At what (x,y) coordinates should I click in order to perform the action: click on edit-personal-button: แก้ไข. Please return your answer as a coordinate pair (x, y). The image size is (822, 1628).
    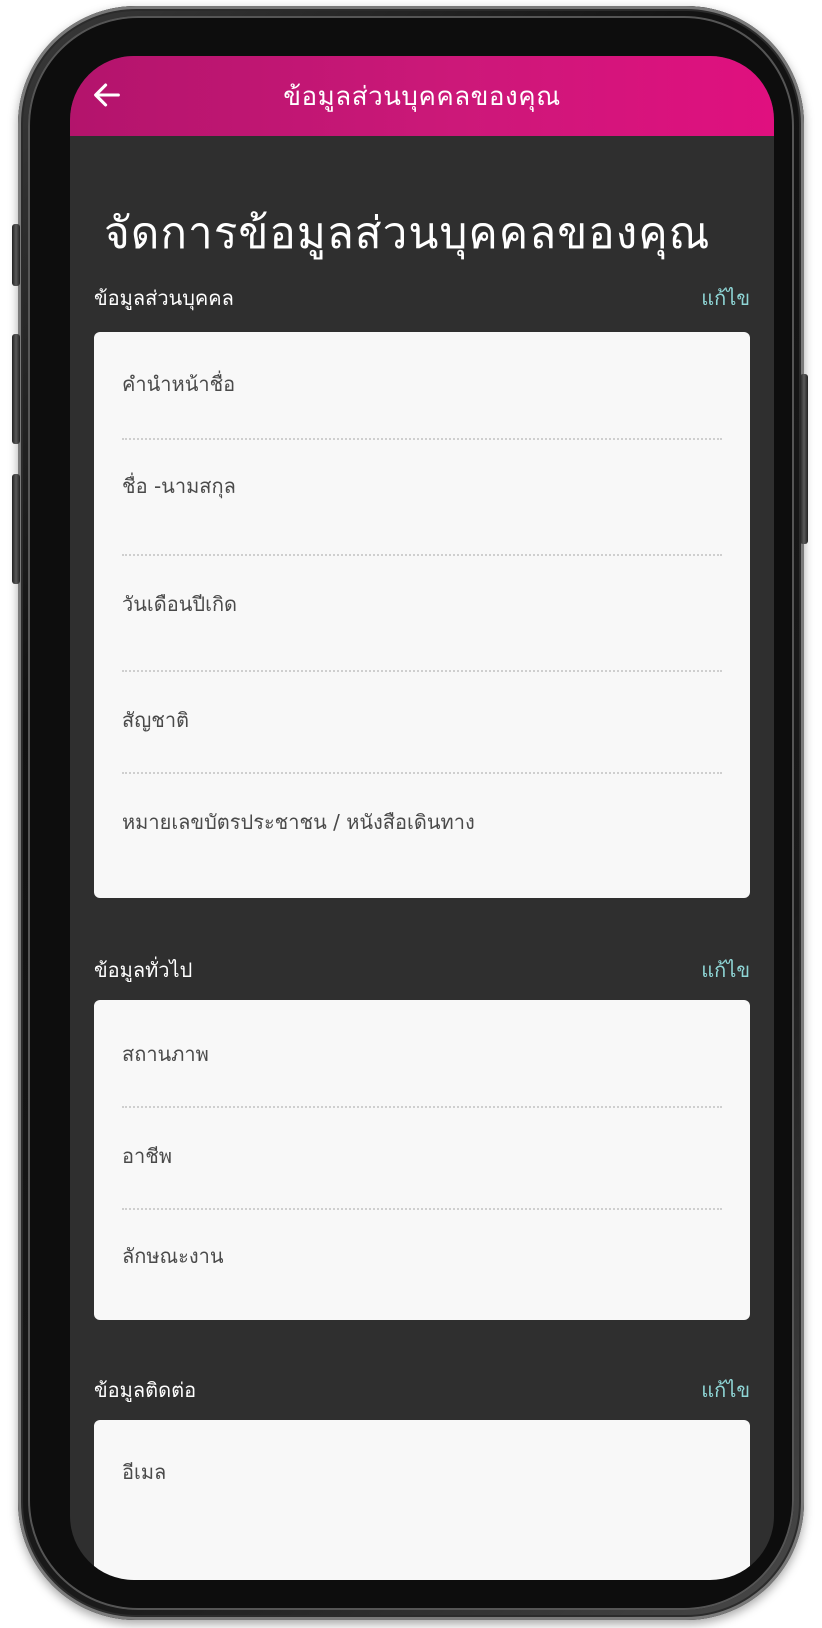
    Looking at the image, I should click on (725, 298).